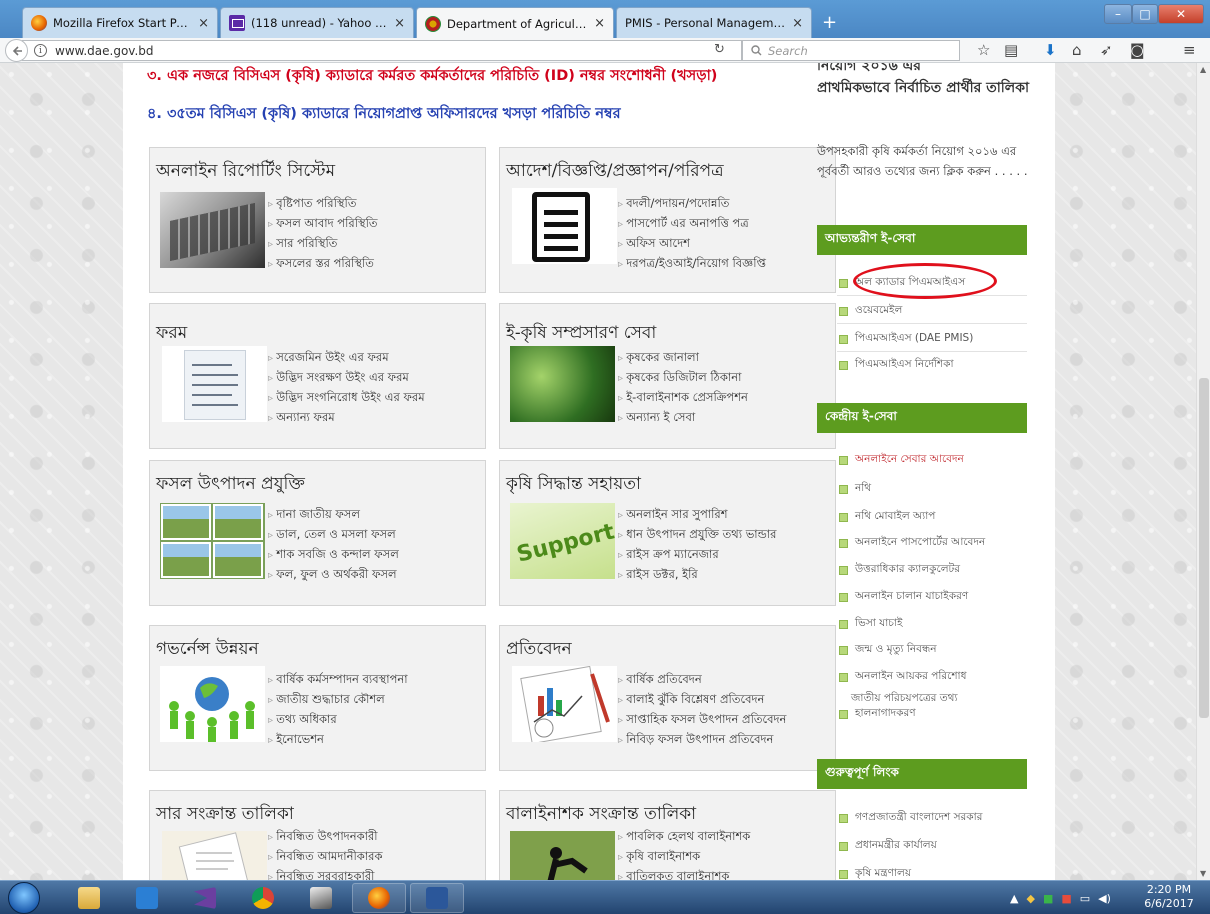  I want to click on list-item: কৃষকের ডিজিটাল ঠিকানা, so click(683, 378).